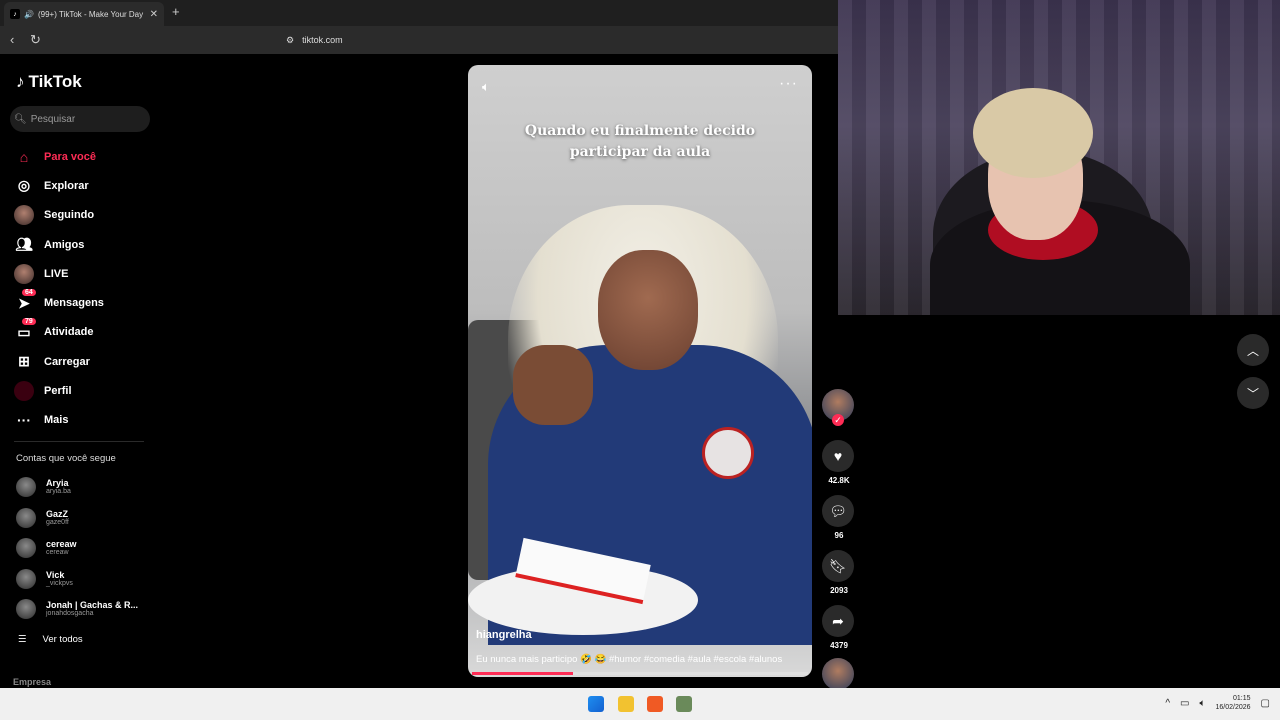  What do you see at coordinates (20, 119) in the screenshot?
I see `search-icon: 🔍︎` at bounding box center [20, 119].